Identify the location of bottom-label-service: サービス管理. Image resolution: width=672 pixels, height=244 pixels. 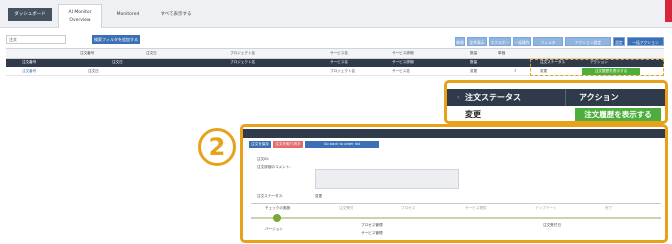
(372, 233).